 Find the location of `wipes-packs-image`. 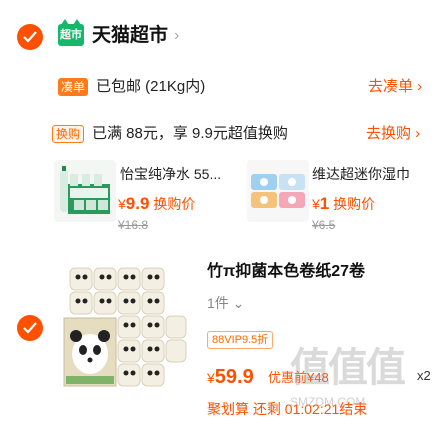

wipes-packs-image is located at coordinates (278, 191).